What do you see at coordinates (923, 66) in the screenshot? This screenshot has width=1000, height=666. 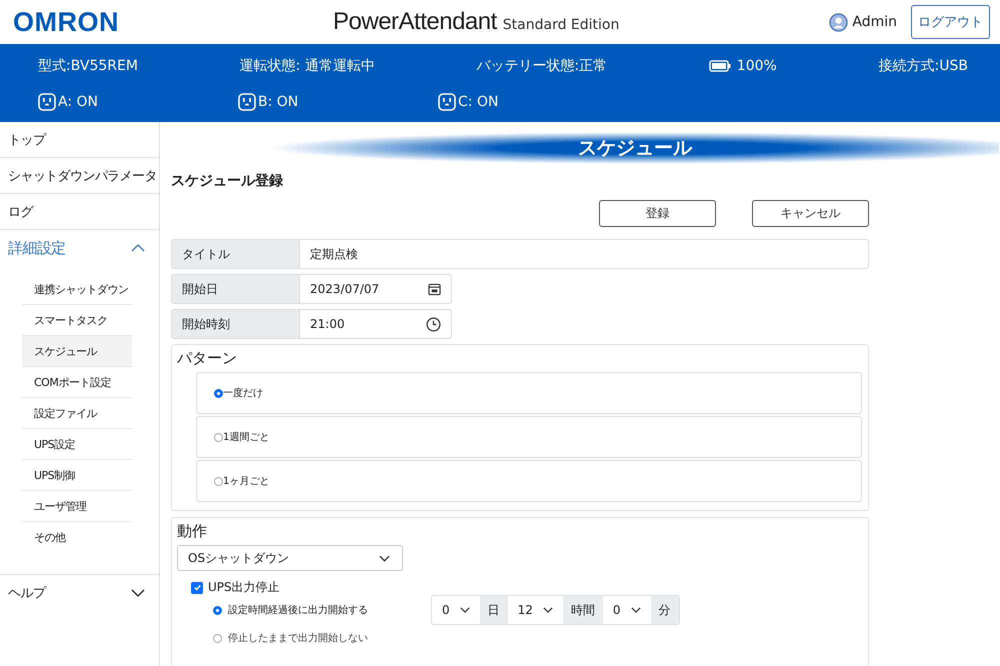 I see `status-text: 接続方式:USB` at bounding box center [923, 66].